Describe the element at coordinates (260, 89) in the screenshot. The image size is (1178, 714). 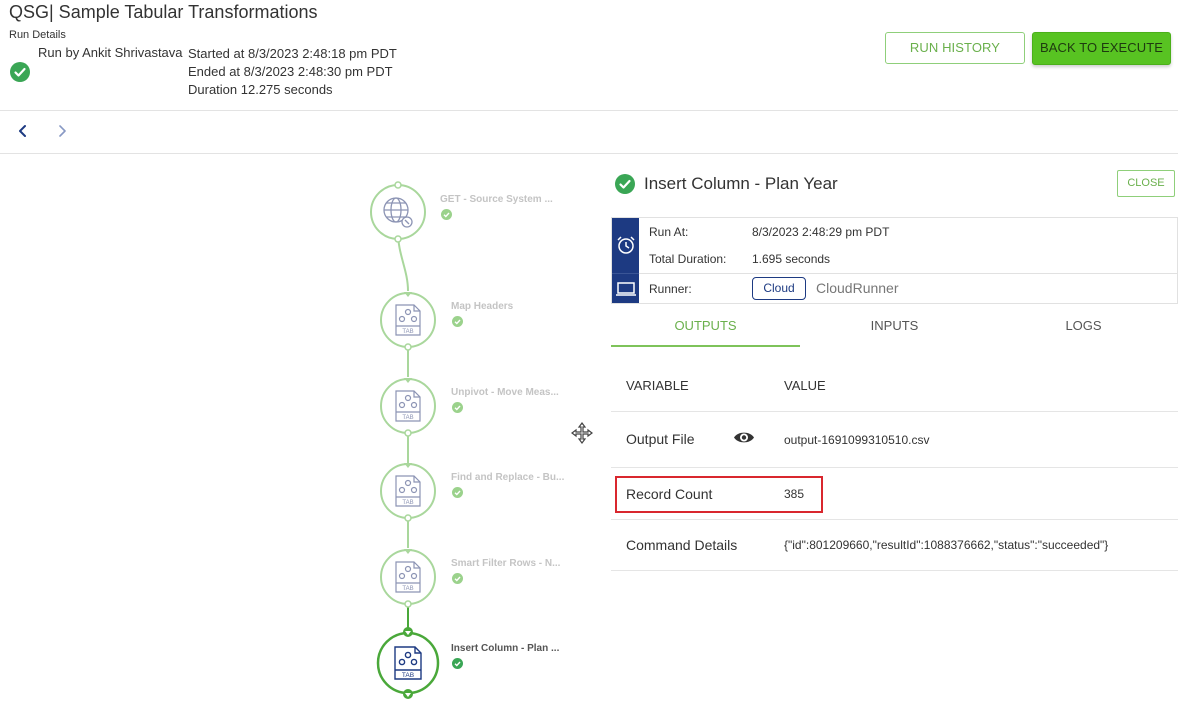
I see `run-duration: Duration 12.275 seconds` at that location.